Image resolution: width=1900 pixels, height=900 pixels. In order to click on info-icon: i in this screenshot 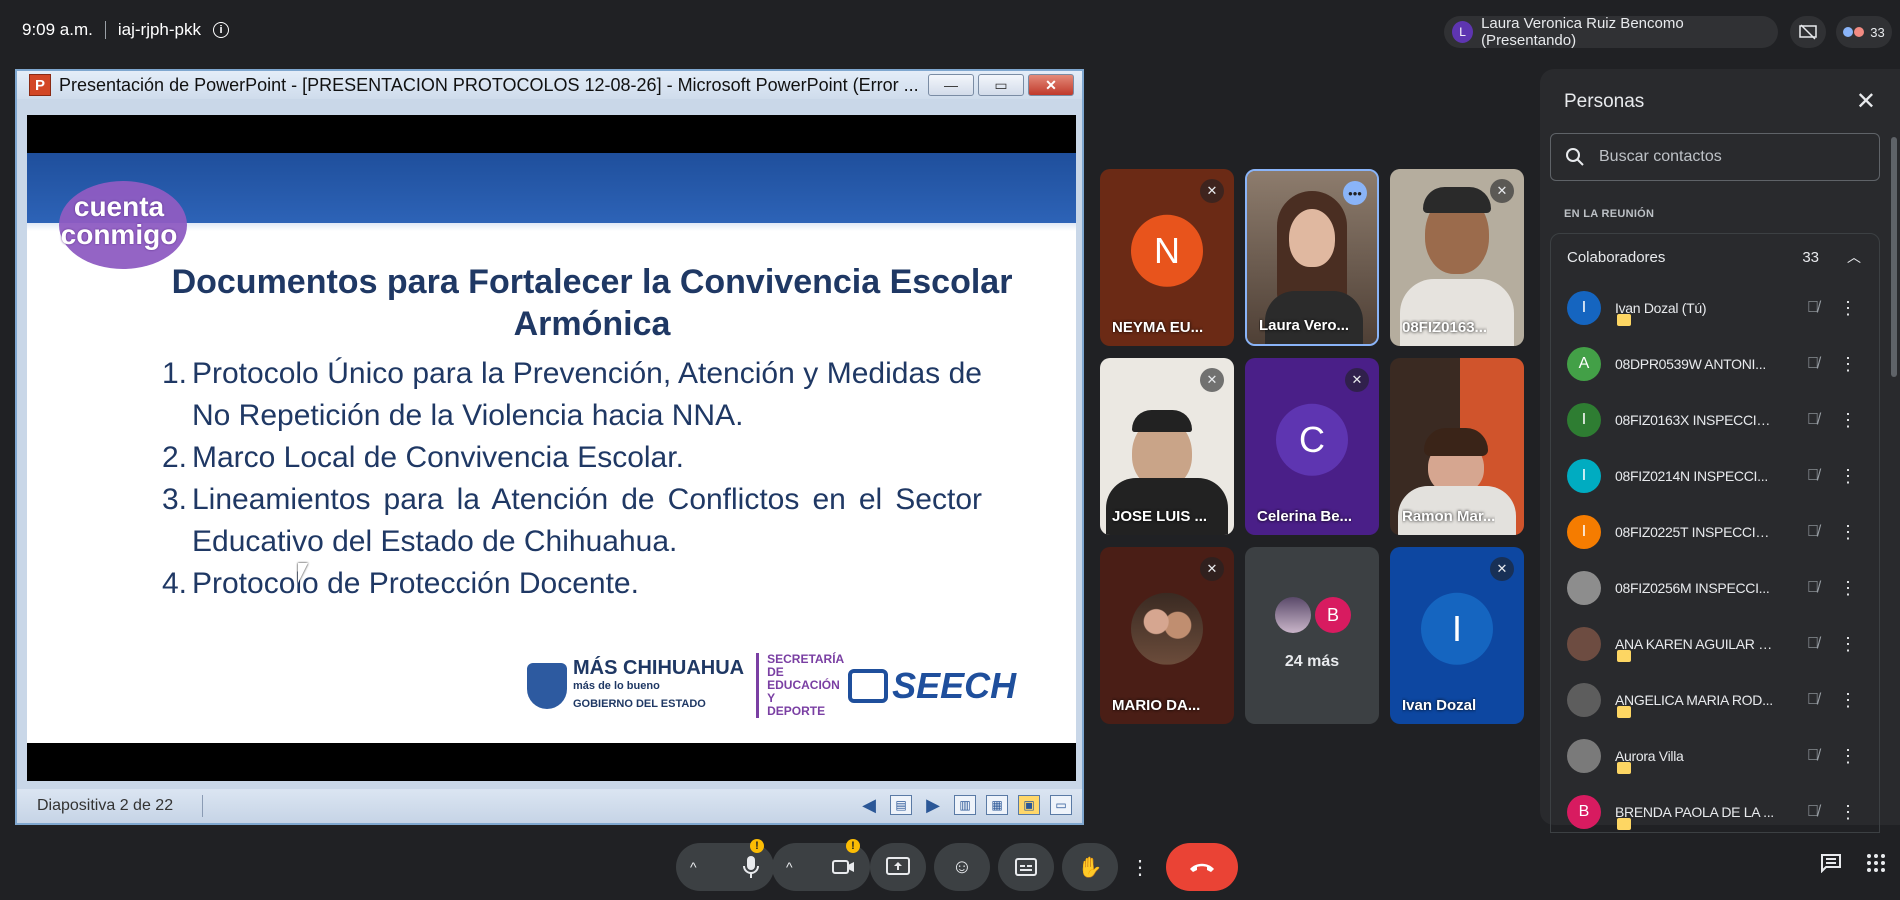, I will do `click(221, 30)`.